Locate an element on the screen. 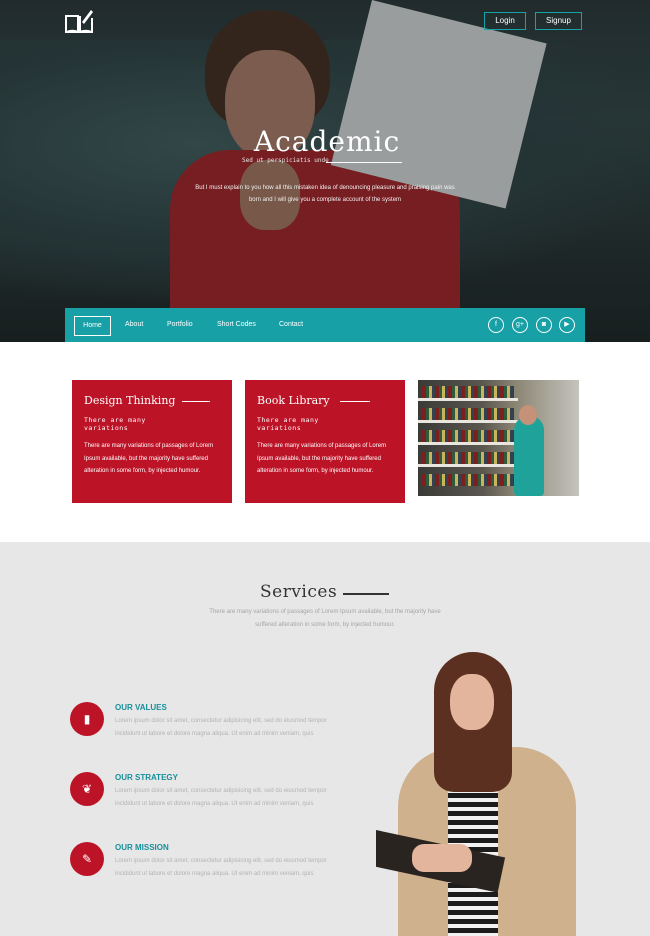 The width and height of the screenshot is (650, 936). hero-subtitle: Sed ut perspiciatis unde is located at coordinates (285, 160).